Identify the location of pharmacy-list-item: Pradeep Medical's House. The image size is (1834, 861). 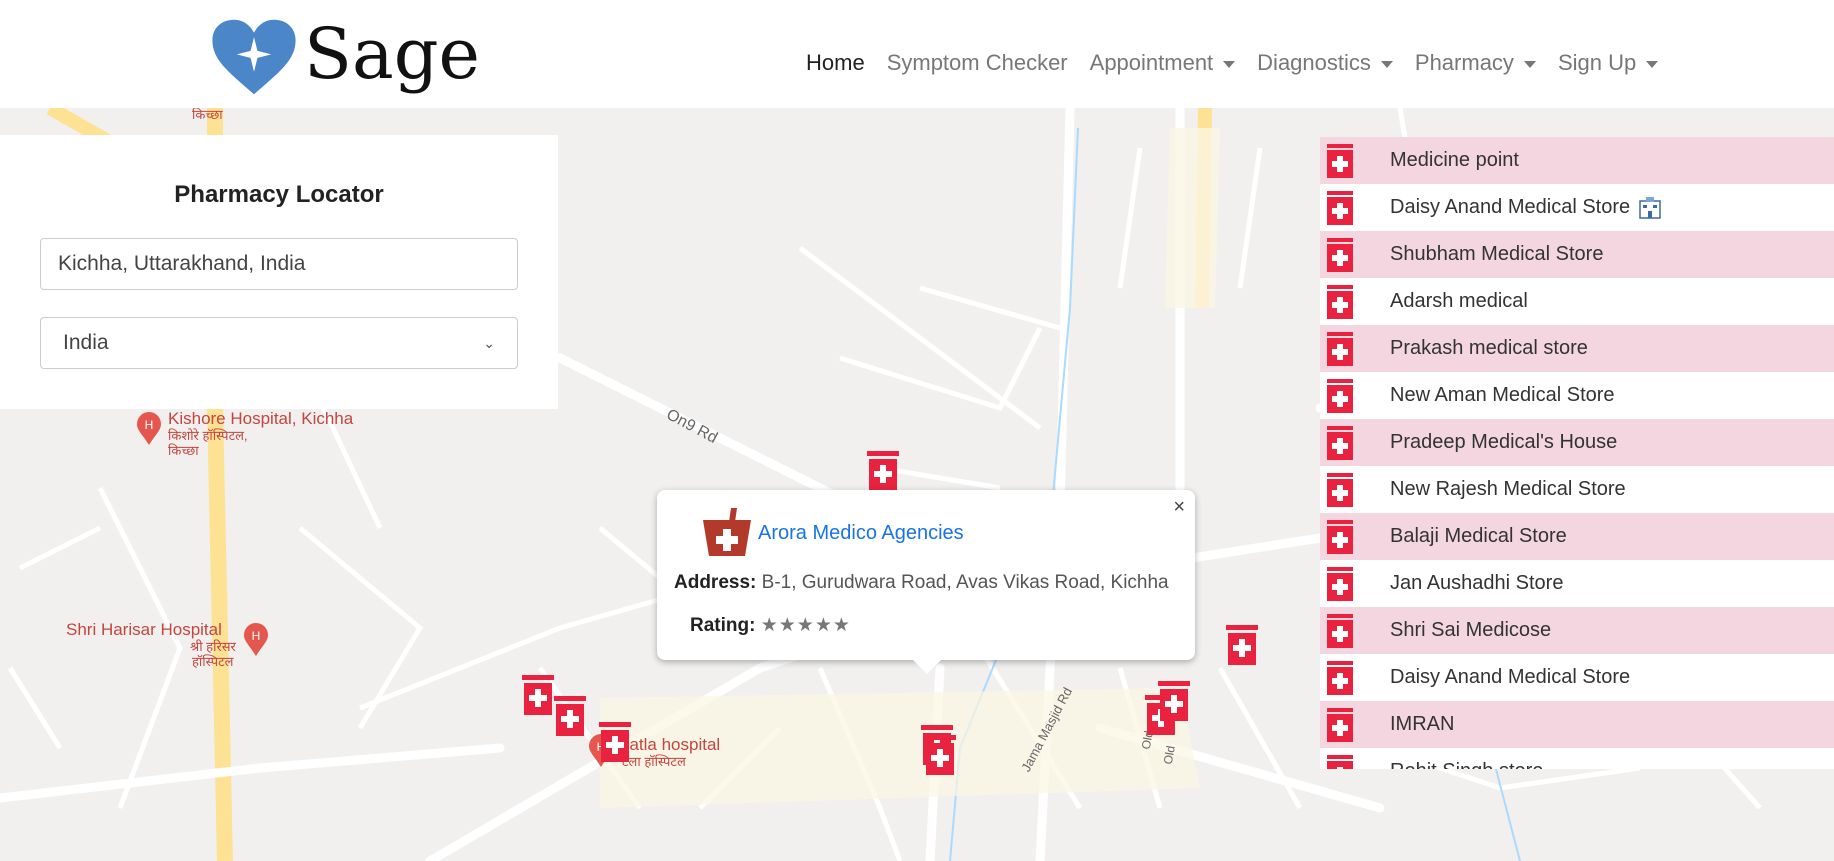
(1577, 442).